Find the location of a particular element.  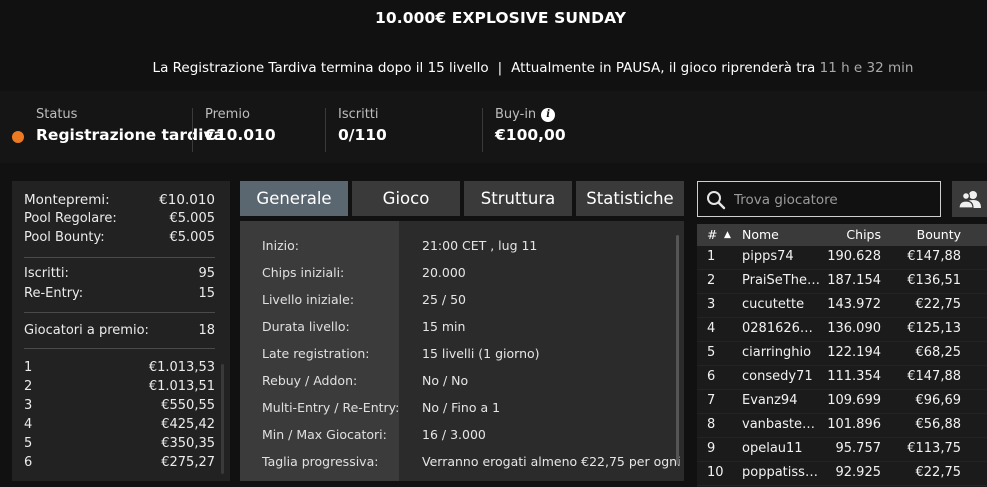

table-row: 10 poppatissi... 92.925 €22,75 is located at coordinates (842, 474).